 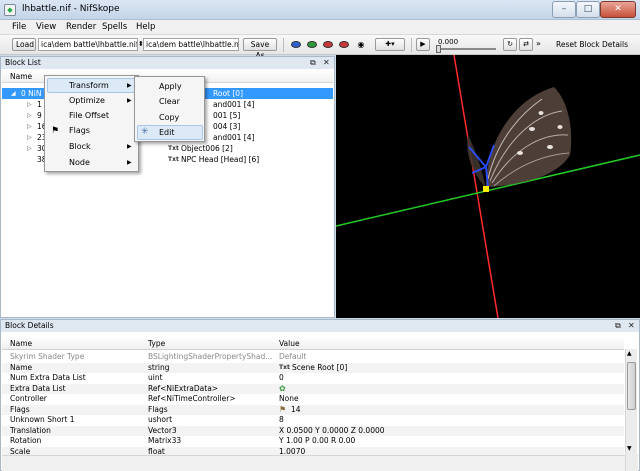 I want to click on view-red-icon, so click(x=328, y=44).